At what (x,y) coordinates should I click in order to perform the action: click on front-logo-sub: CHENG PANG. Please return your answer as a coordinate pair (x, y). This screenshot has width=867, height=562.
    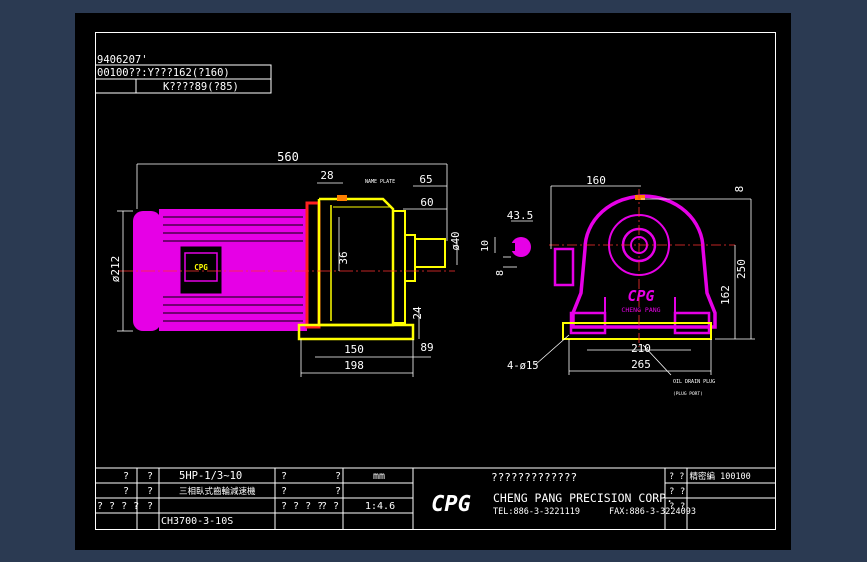
    Looking at the image, I should click on (640, 310).